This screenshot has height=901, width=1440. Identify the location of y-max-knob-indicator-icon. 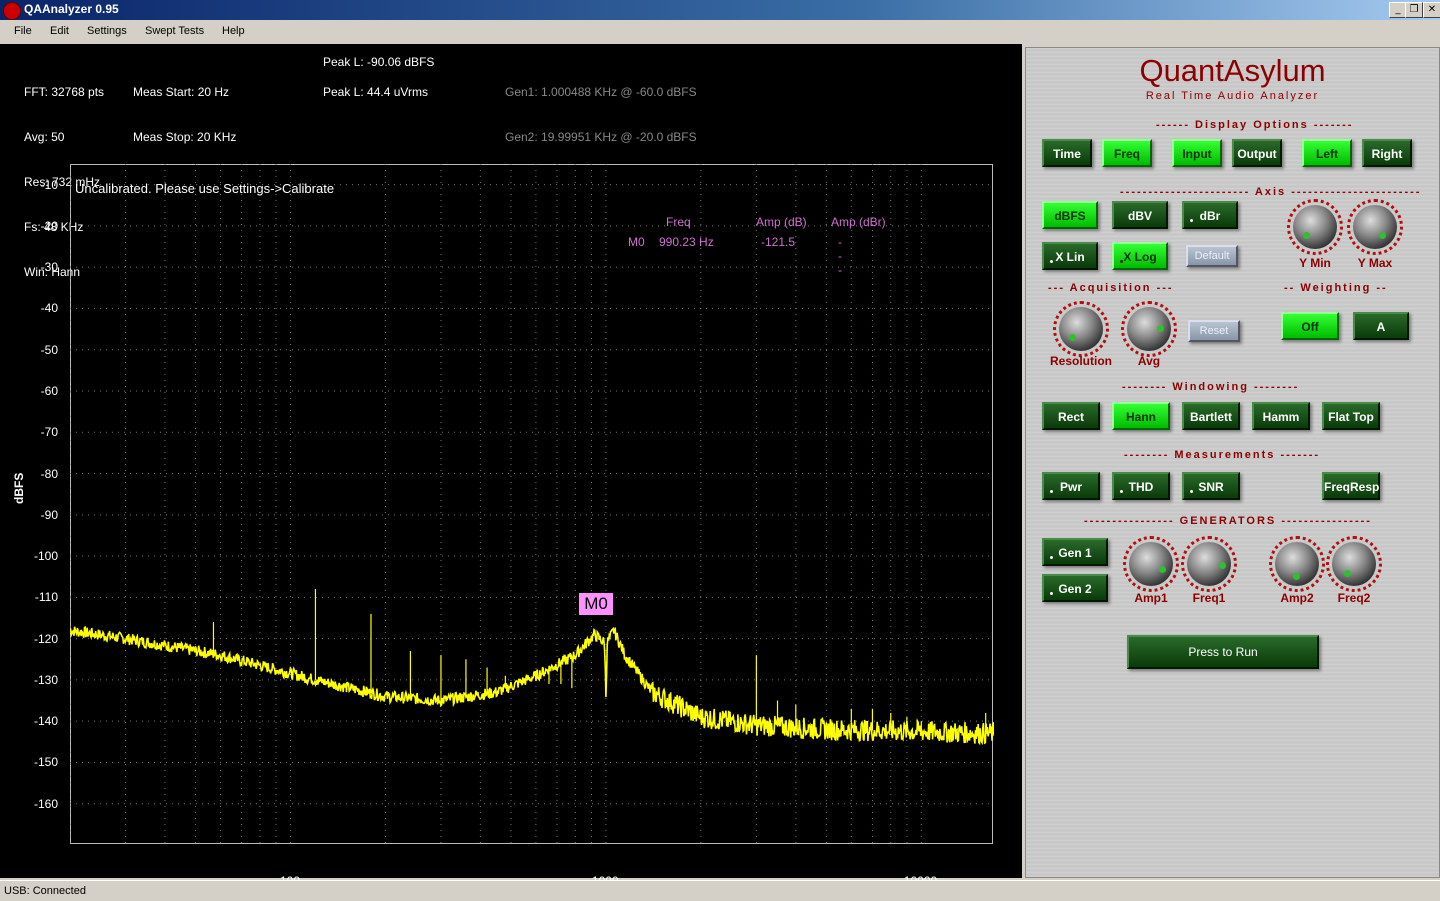
(1382, 235).